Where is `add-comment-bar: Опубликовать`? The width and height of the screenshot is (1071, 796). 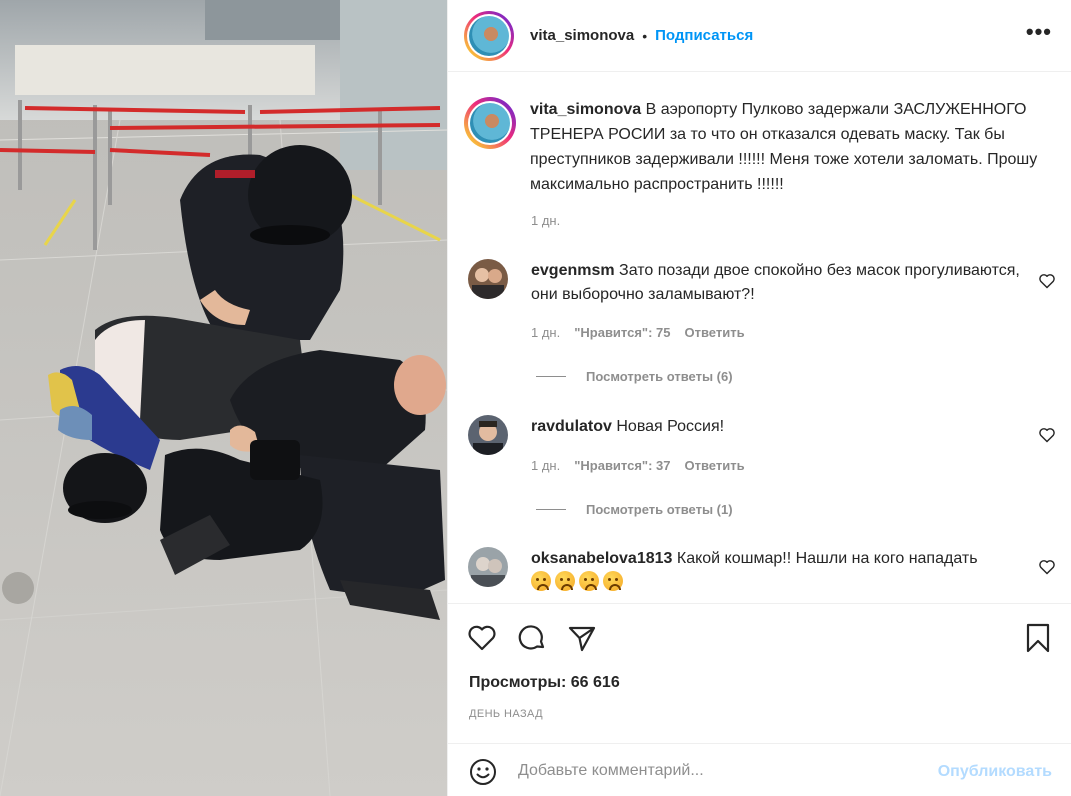 add-comment-bar: Опубликовать is located at coordinates (759, 769).